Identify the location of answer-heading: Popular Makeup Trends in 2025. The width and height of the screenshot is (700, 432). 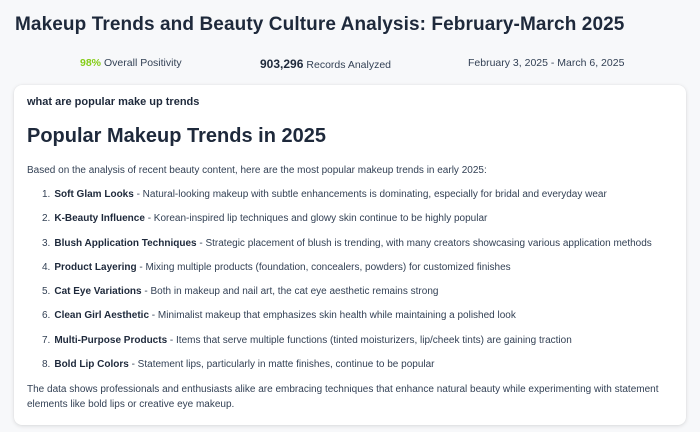
(176, 136).